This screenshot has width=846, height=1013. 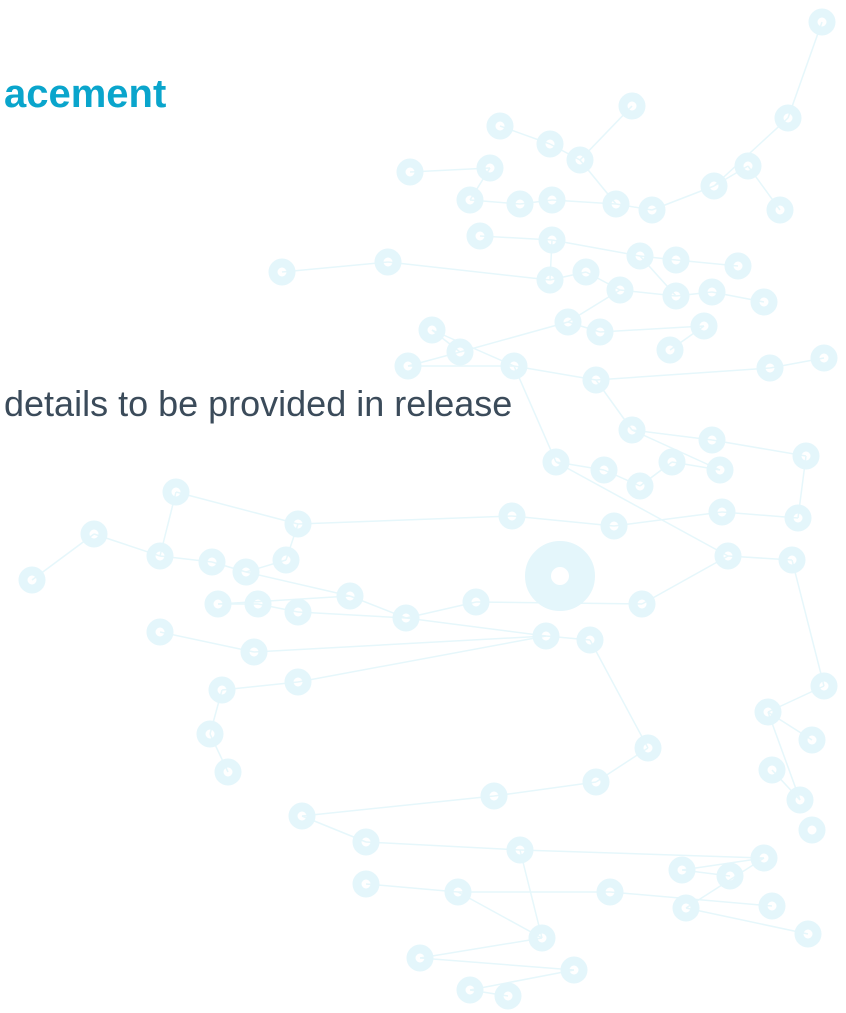 What do you see at coordinates (560, 576) in the screenshot?
I see `network-hub-node` at bounding box center [560, 576].